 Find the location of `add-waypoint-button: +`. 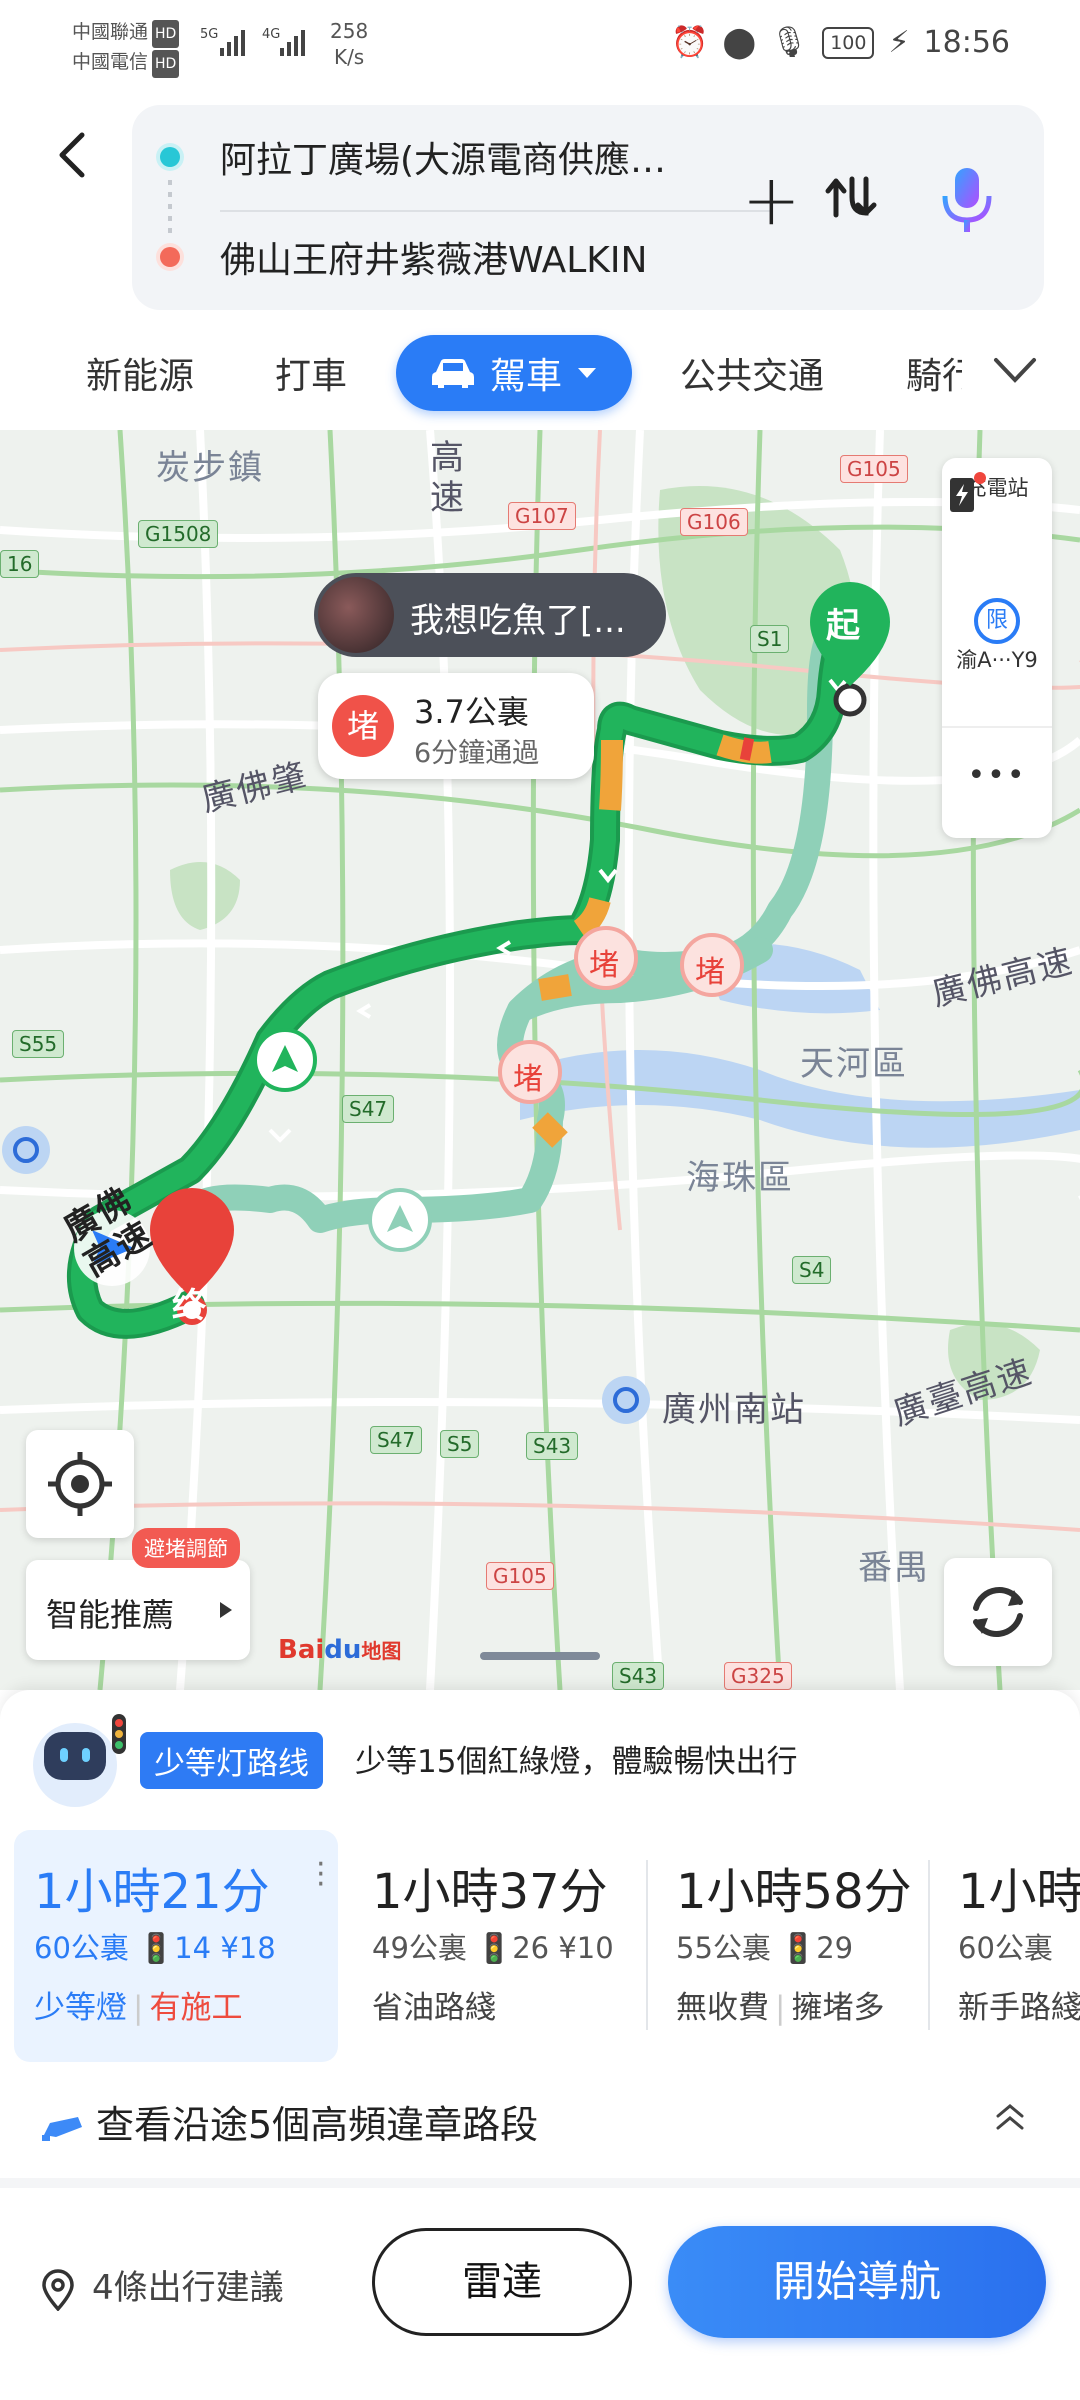

add-waypoint-button: + is located at coordinates (771, 200).